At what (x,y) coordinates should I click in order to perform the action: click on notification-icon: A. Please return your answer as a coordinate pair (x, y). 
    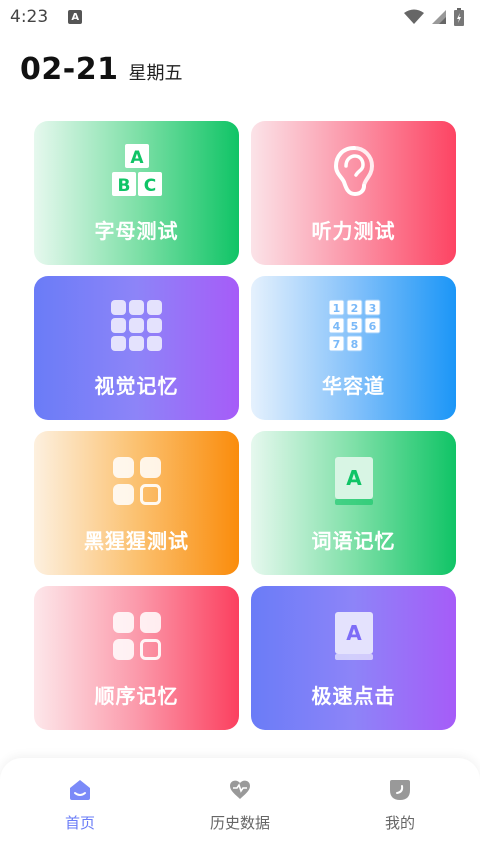
    Looking at the image, I should click on (75, 17).